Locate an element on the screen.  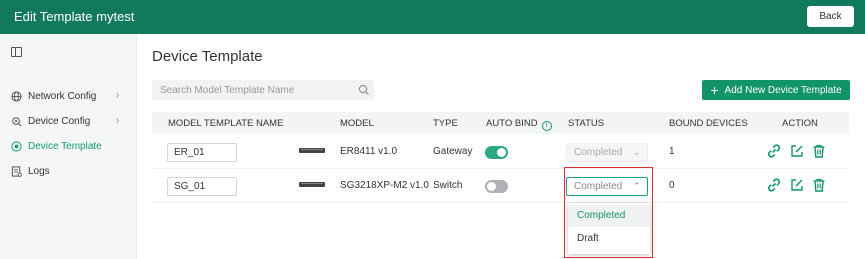
logs-icon is located at coordinates (16, 171).